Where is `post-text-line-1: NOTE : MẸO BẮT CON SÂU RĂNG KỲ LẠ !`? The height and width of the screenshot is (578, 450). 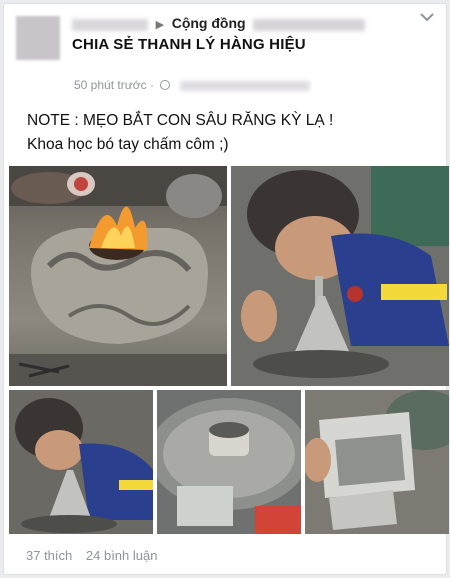
post-text-line-1: NOTE : MẸO BẮT CON SÂU RĂNG KỲ LẠ ! is located at coordinates (180, 120).